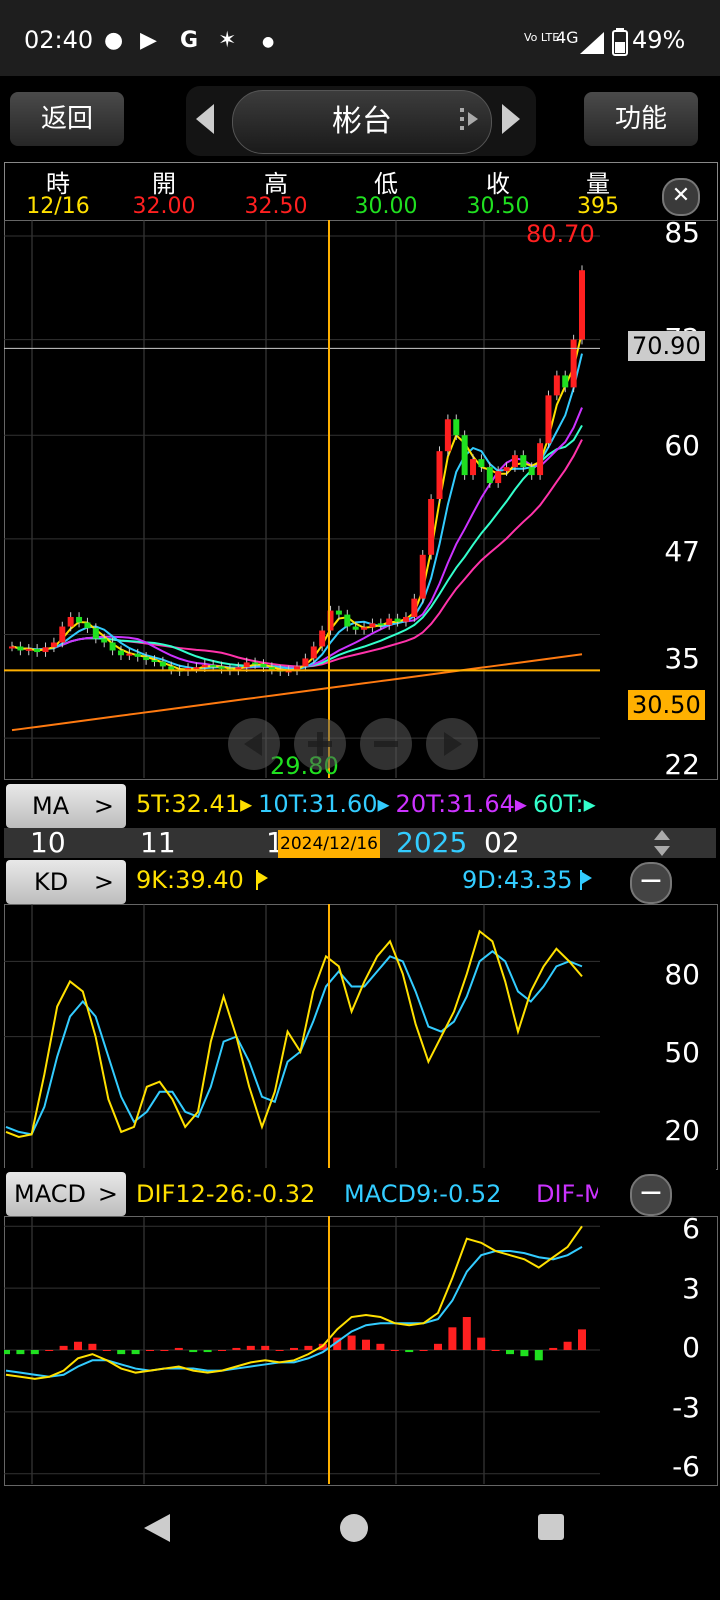 This screenshot has width=720, height=1600. I want to click on macd-axis-label: 0, so click(691, 1347).